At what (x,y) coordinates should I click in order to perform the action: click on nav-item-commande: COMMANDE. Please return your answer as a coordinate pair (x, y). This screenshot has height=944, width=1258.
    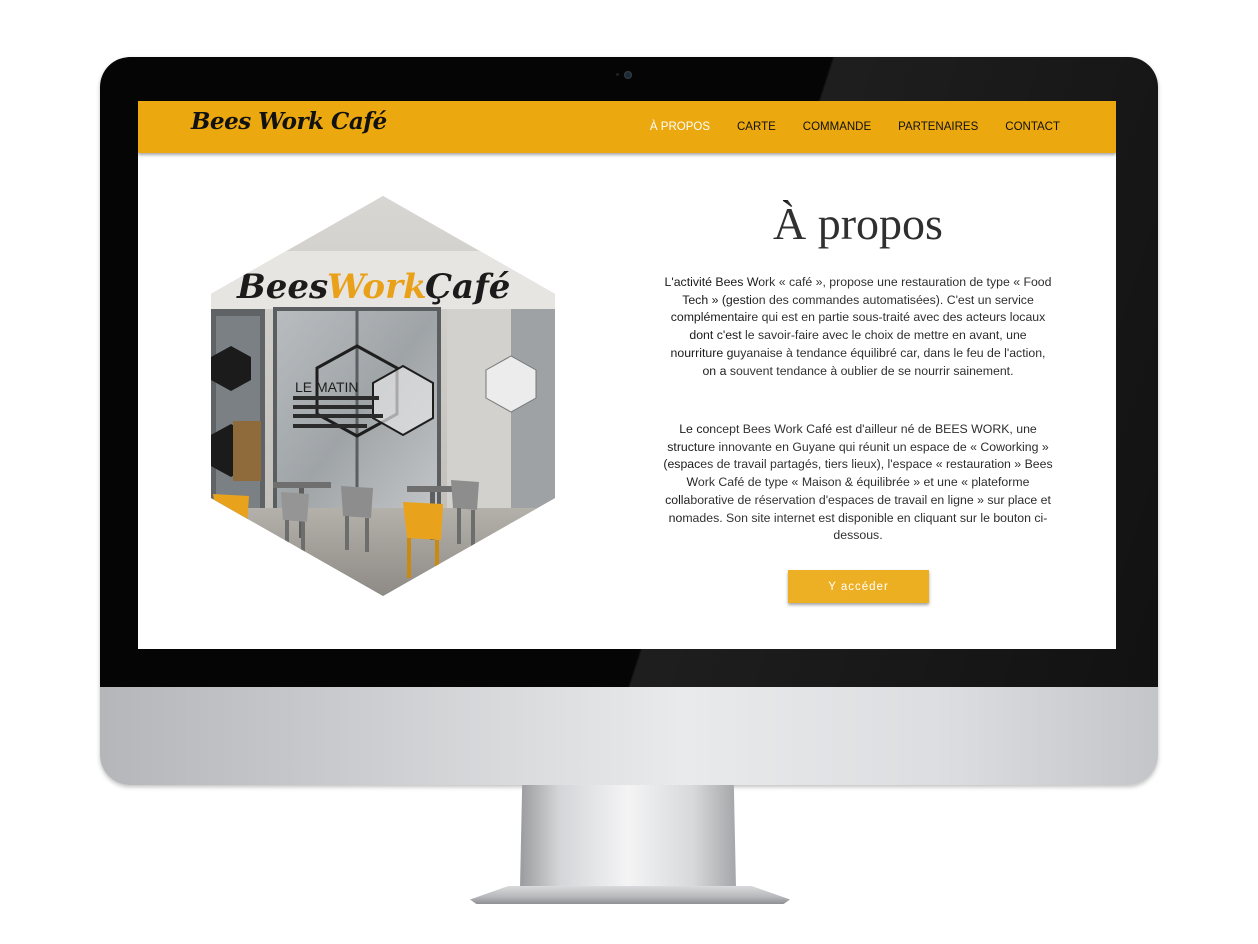
    Looking at the image, I should click on (837, 127).